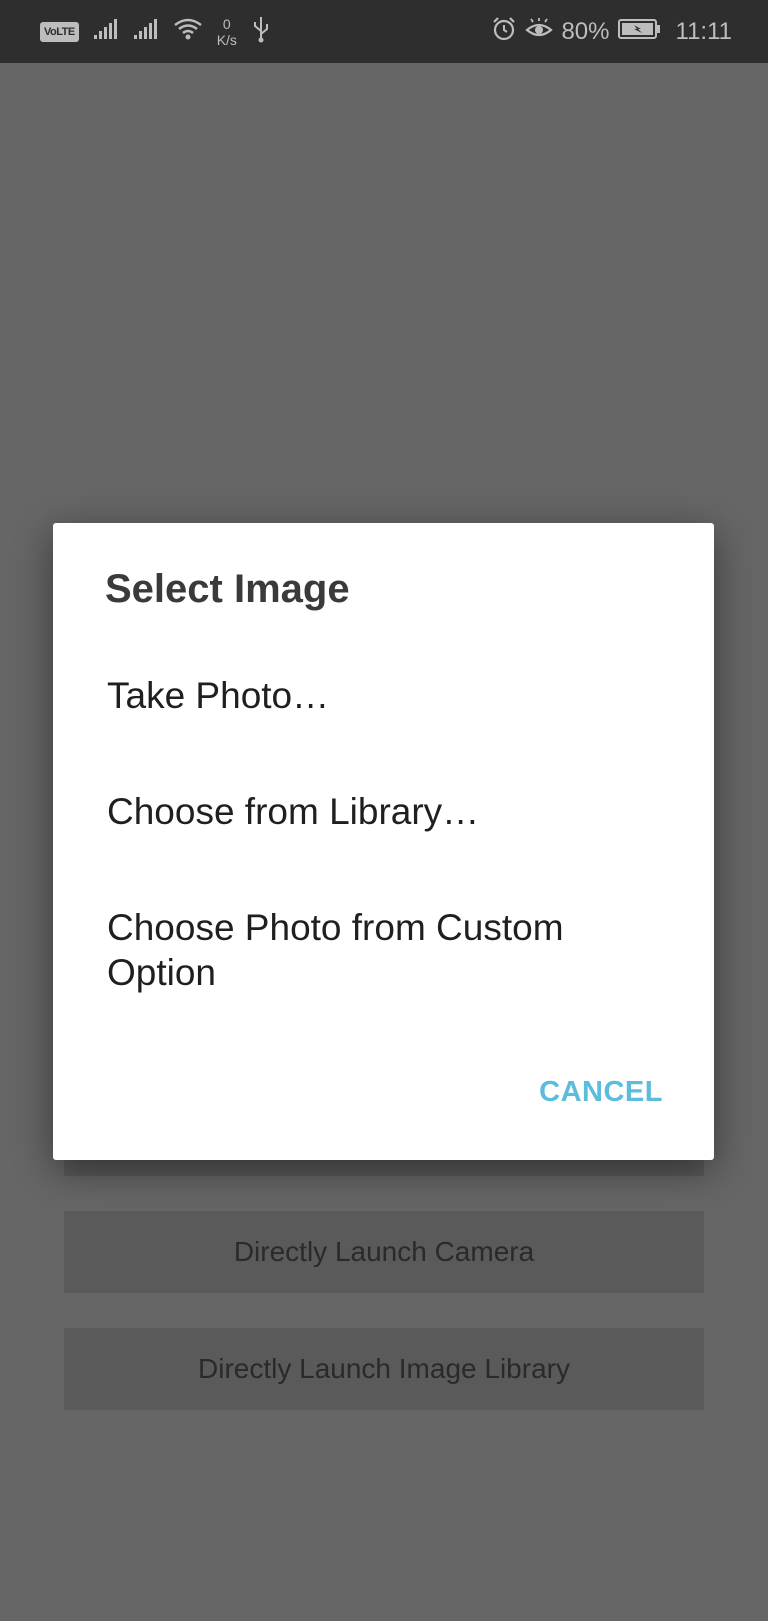 Image resolution: width=768 pixels, height=1621 pixels. What do you see at coordinates (639, 31) in the screenshot?
I see `battery-charging-icon` at bounding box center [639, 31].